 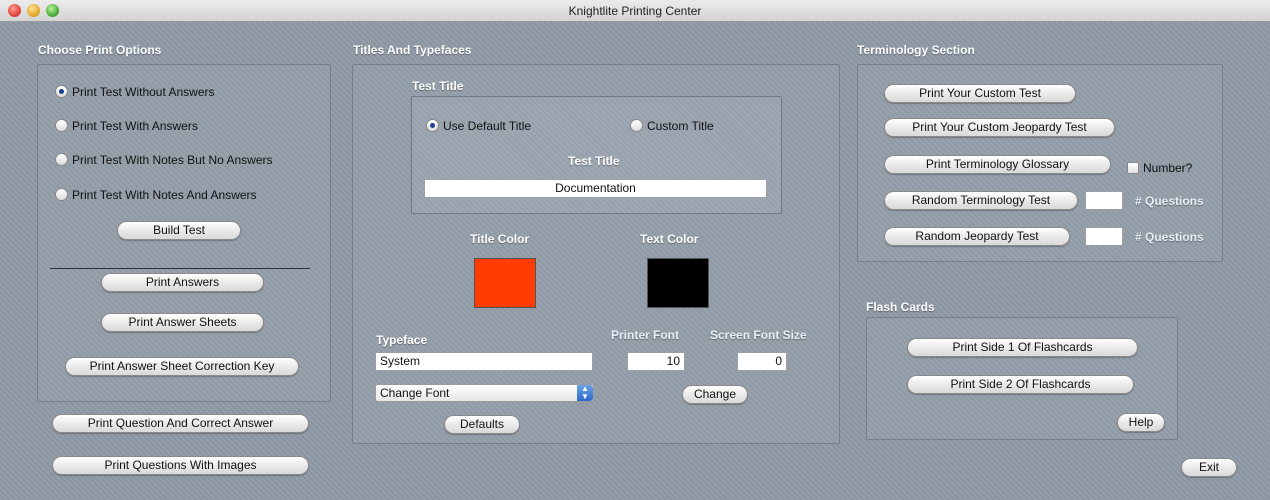 What do you see at coordinates (179, 230) in the screenshot?
I see `build-test-button: Build Test` at bounding box center [179, 230].